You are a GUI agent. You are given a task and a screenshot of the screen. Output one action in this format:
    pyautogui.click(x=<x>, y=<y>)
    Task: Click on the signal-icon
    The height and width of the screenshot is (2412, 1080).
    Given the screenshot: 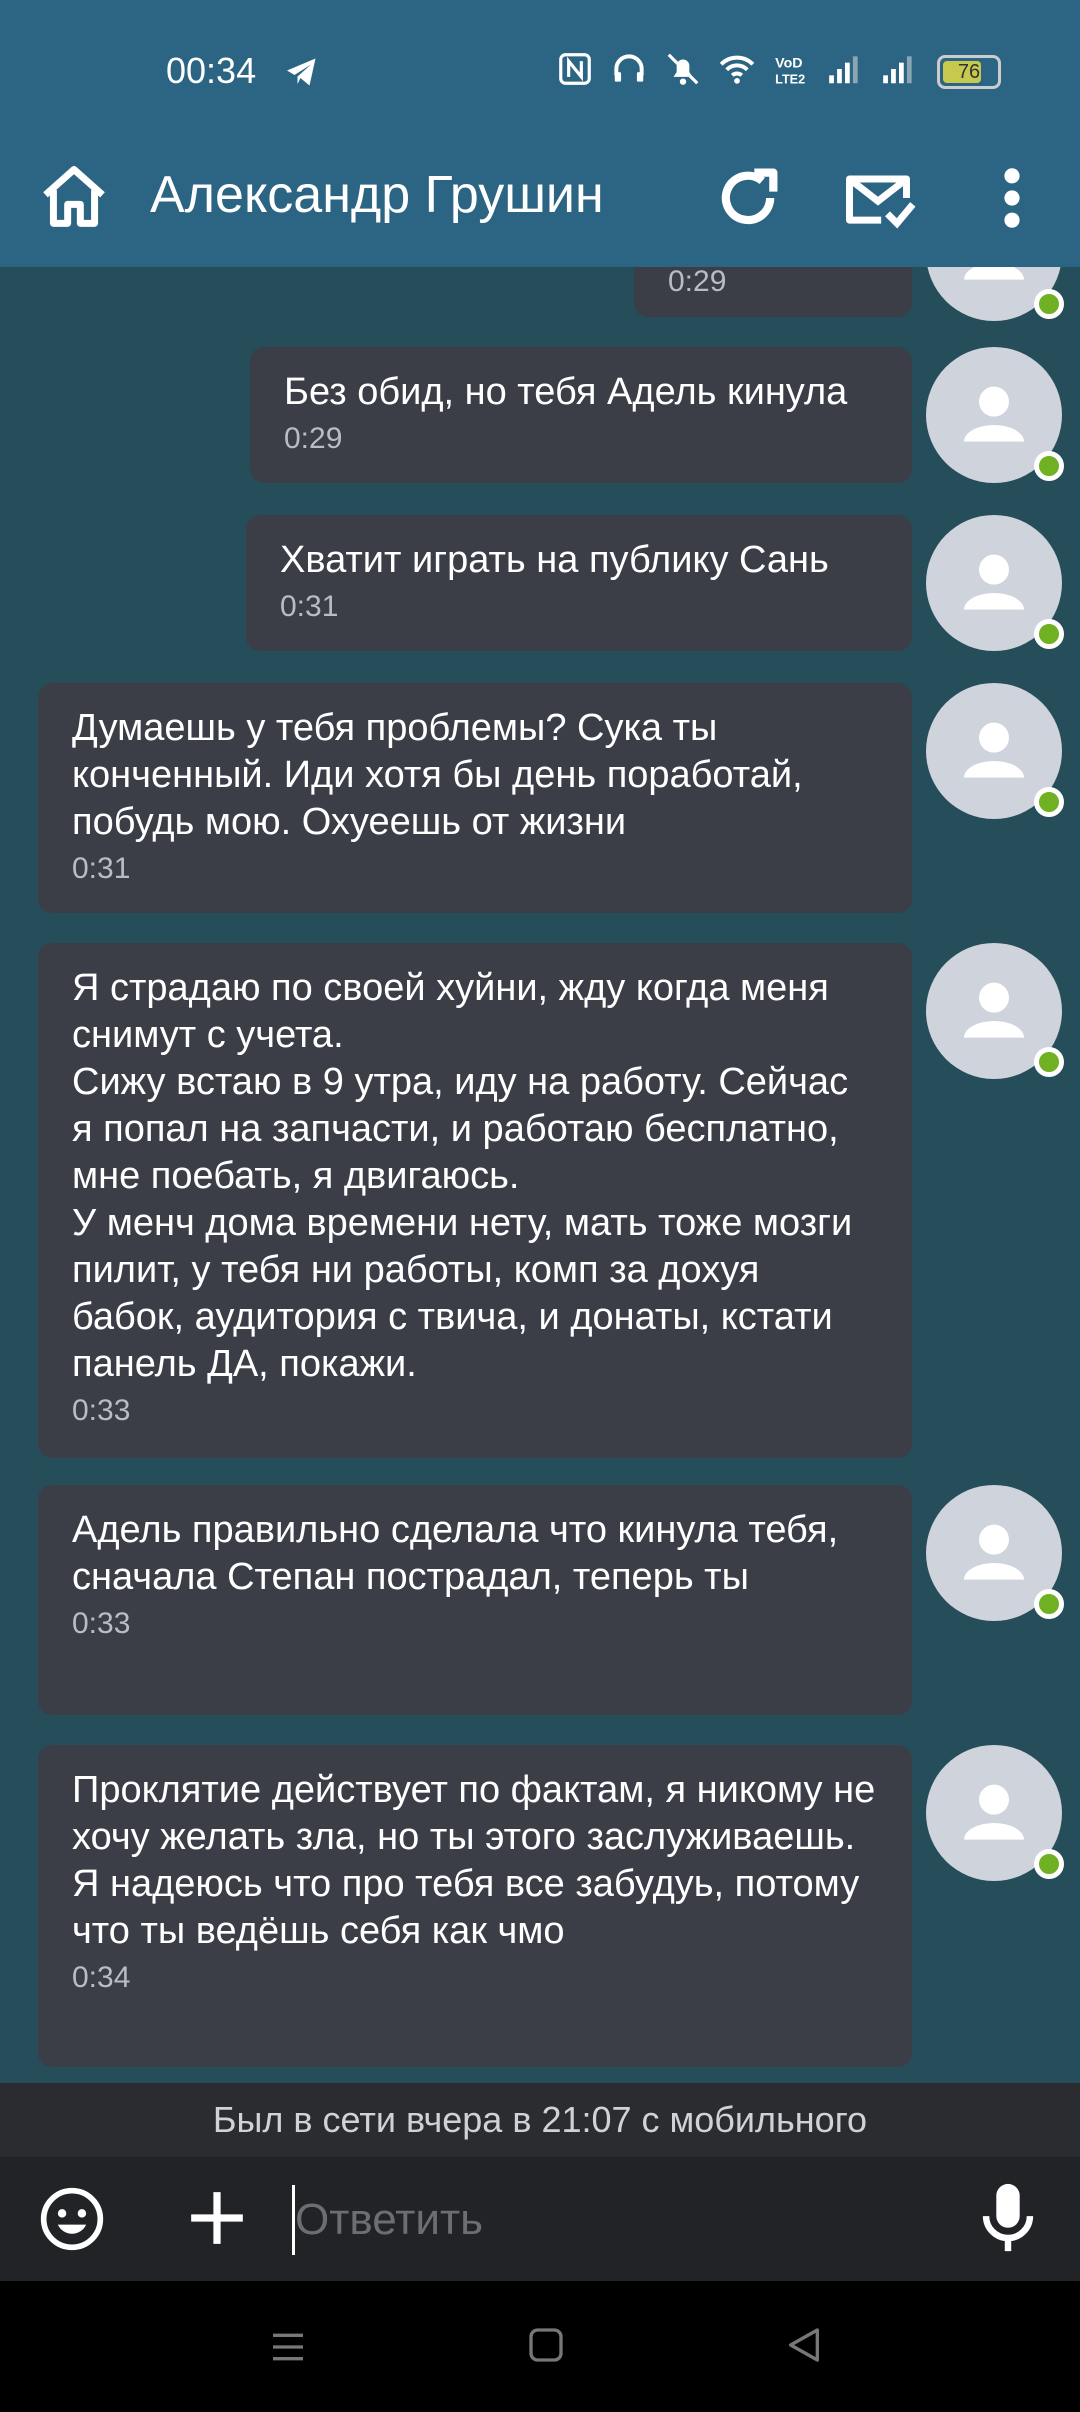 What is the action you would take?
    pyautogui.click(x=843, y=70)
    